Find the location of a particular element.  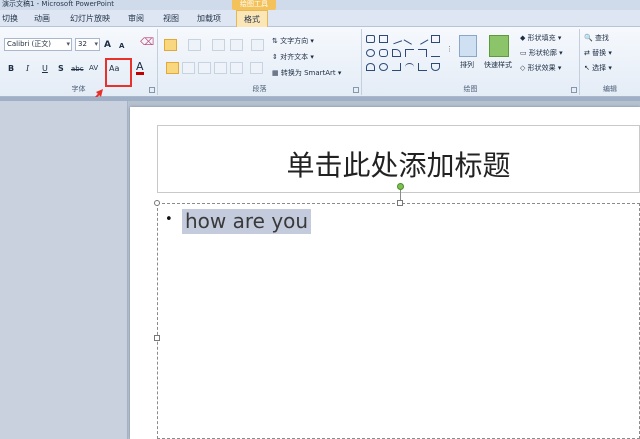

decrease-indent-icon is located at coordinates (218, 45).